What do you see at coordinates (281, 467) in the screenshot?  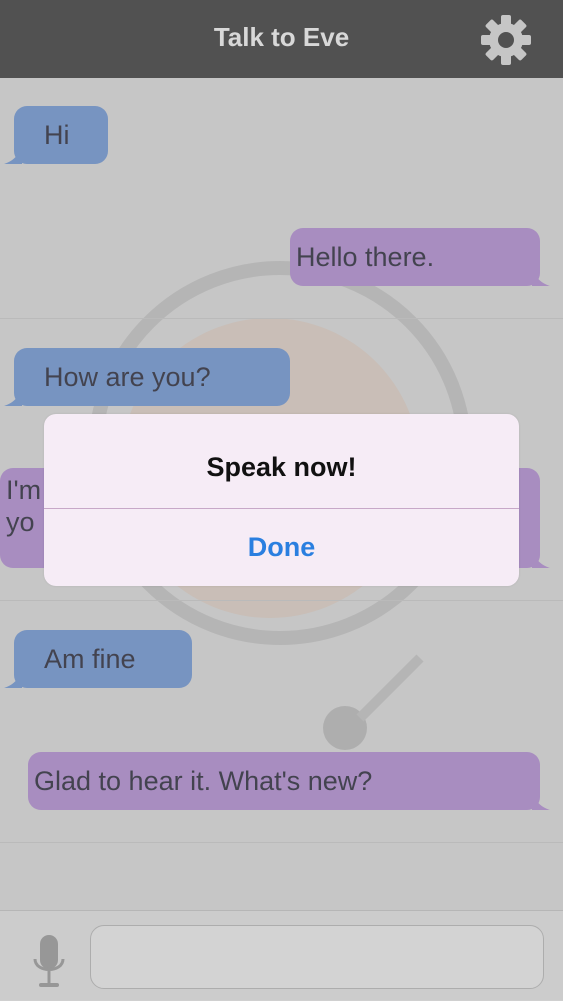 I see `alert-title: Speak now!` at bounding box center [281, 467].